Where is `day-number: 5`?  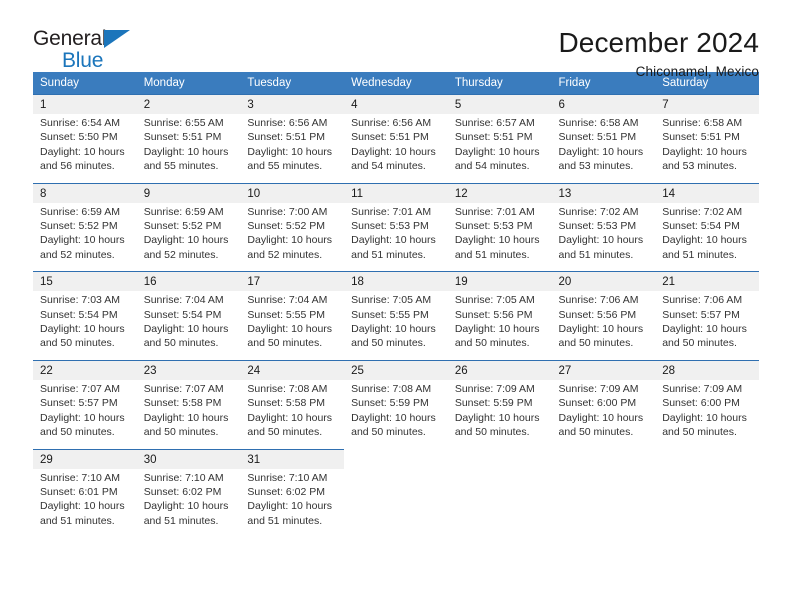
day-number: 5 is located at coordinates (499, 104).